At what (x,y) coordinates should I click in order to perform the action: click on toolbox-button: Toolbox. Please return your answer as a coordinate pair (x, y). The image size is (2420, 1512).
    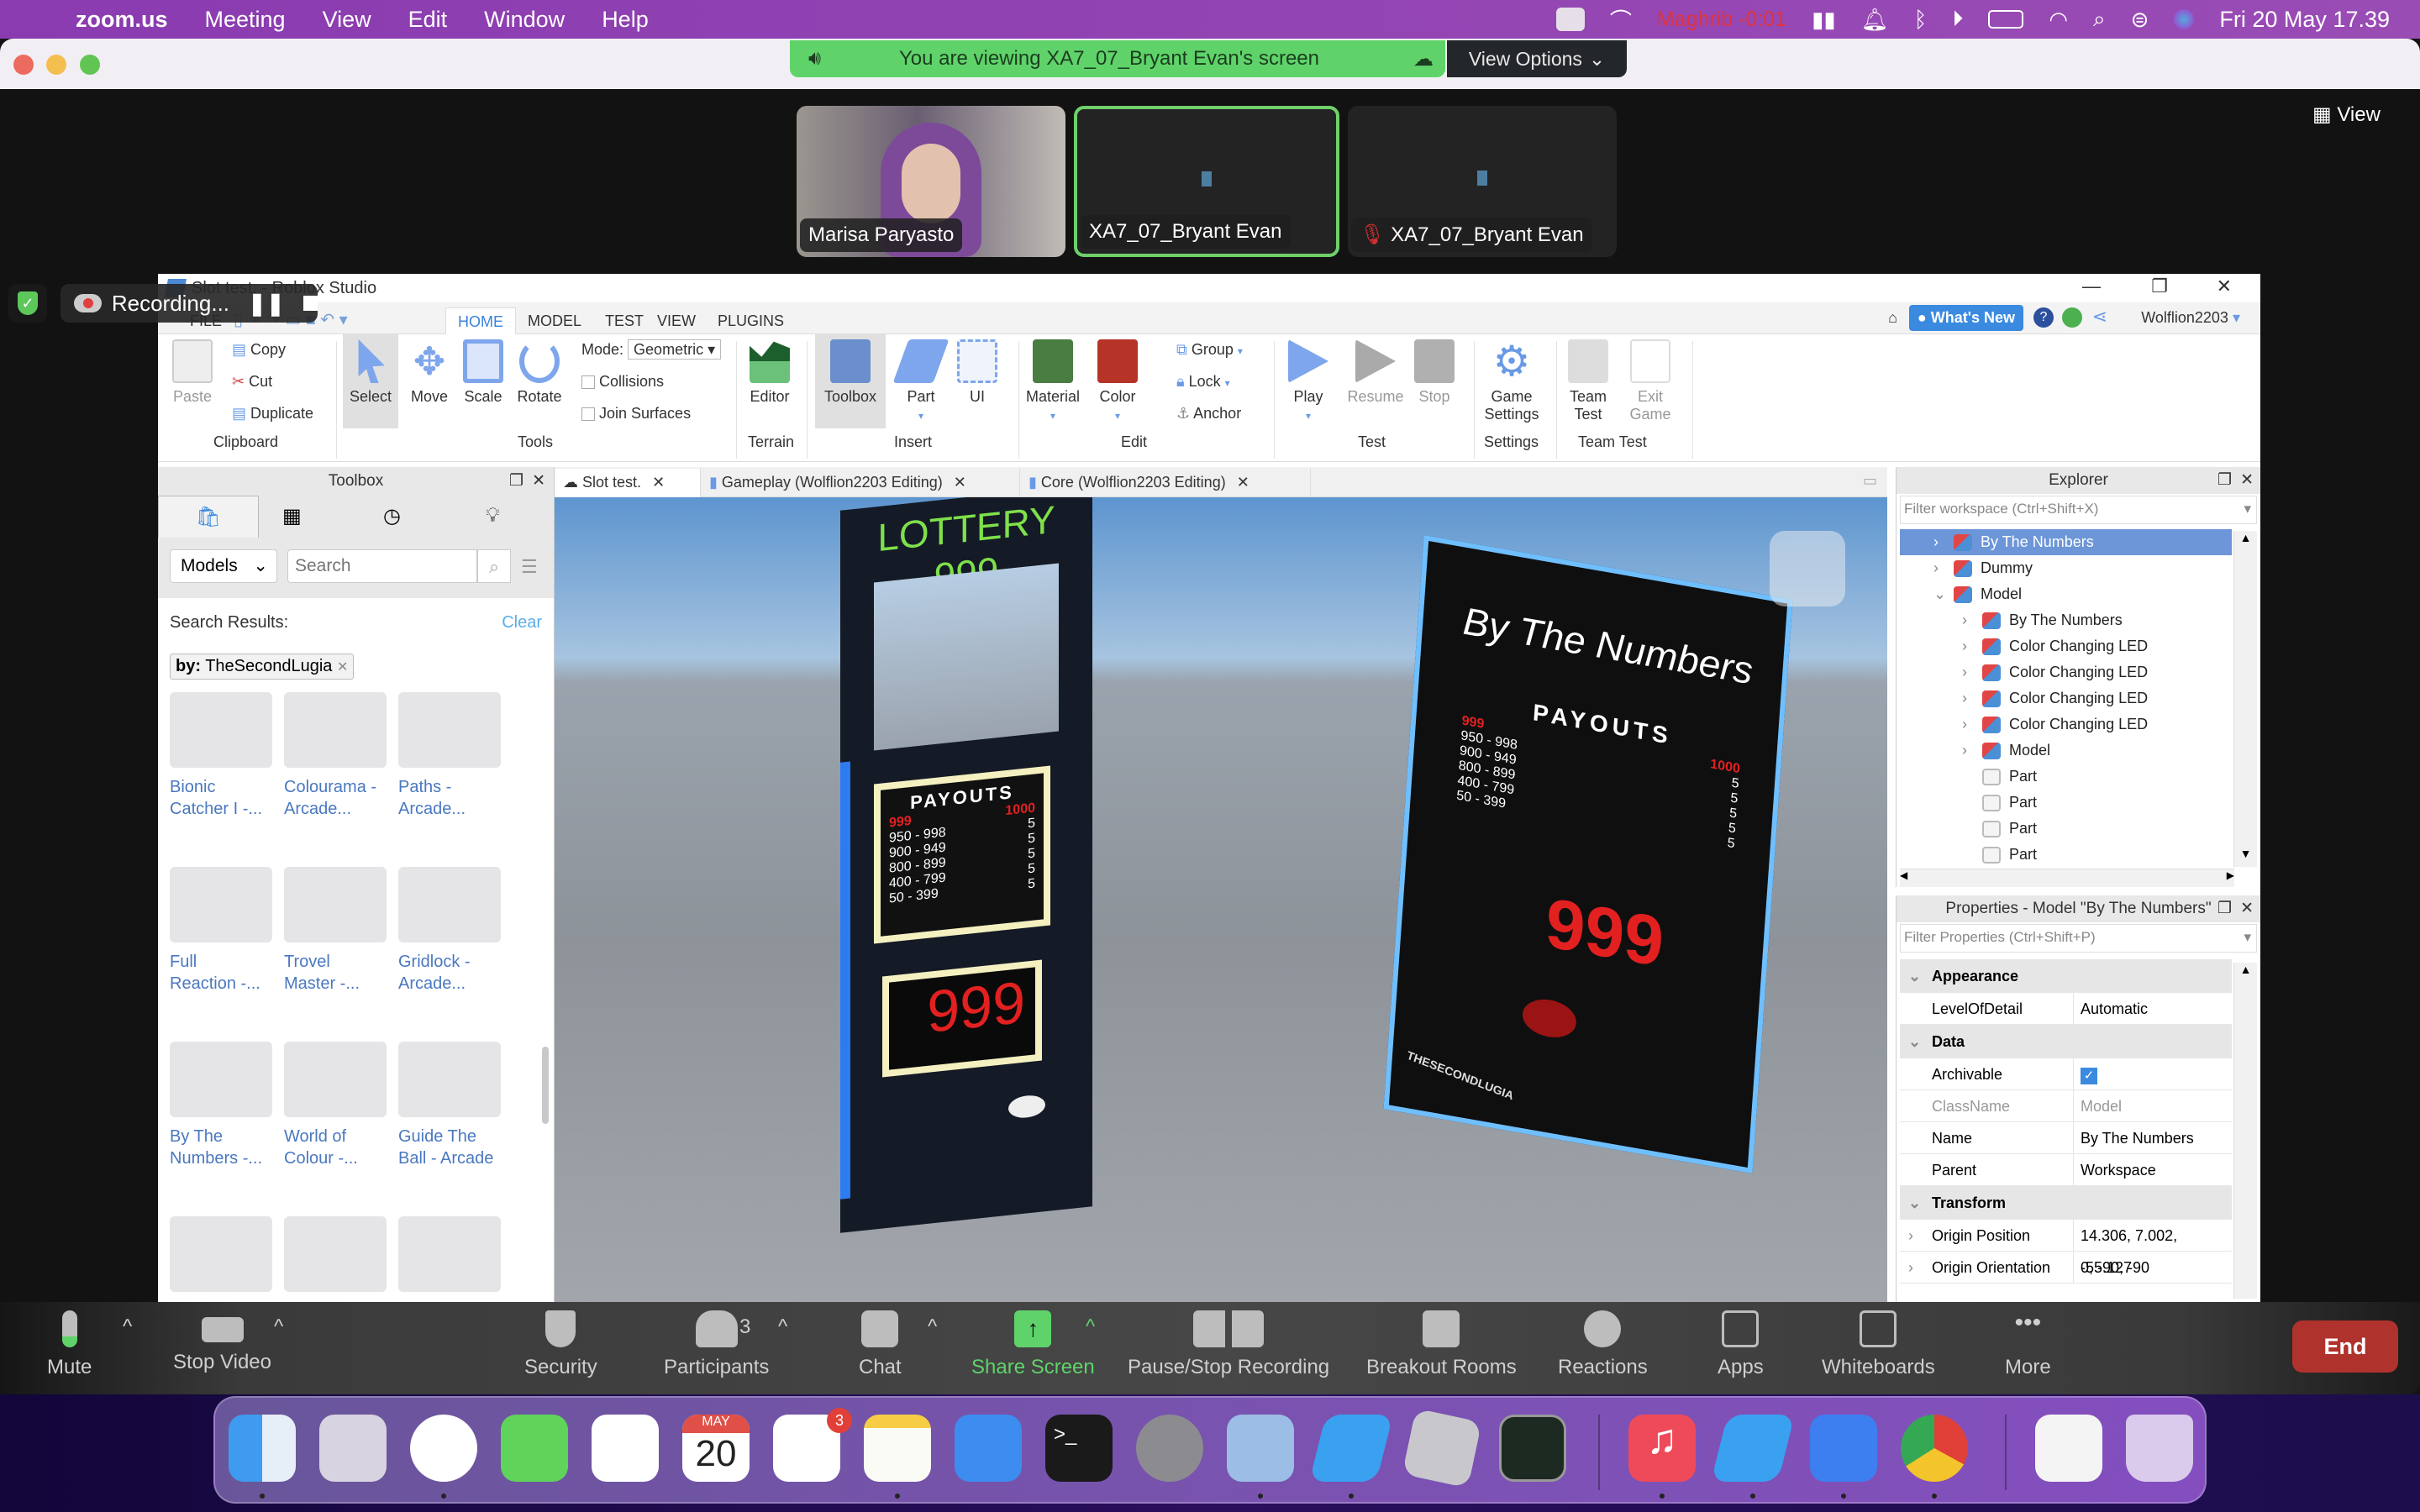
    Looking at the image, I should click on (850, 381).